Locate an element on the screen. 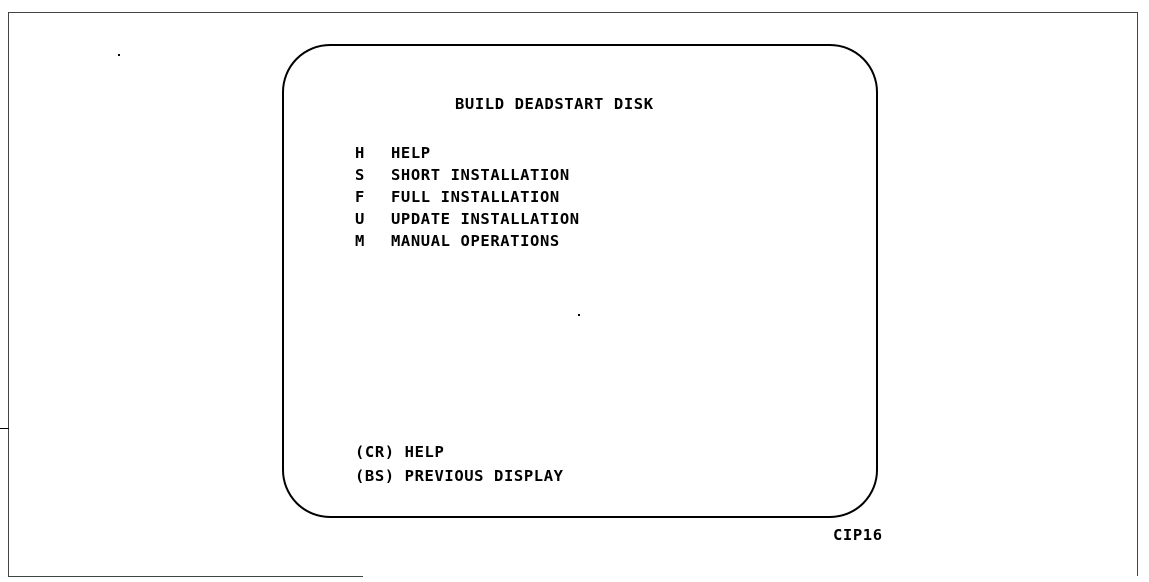 Image resolution: width=1149 pixels, height=582 pixels. menu-key: S is located at coordinates (360, 175).